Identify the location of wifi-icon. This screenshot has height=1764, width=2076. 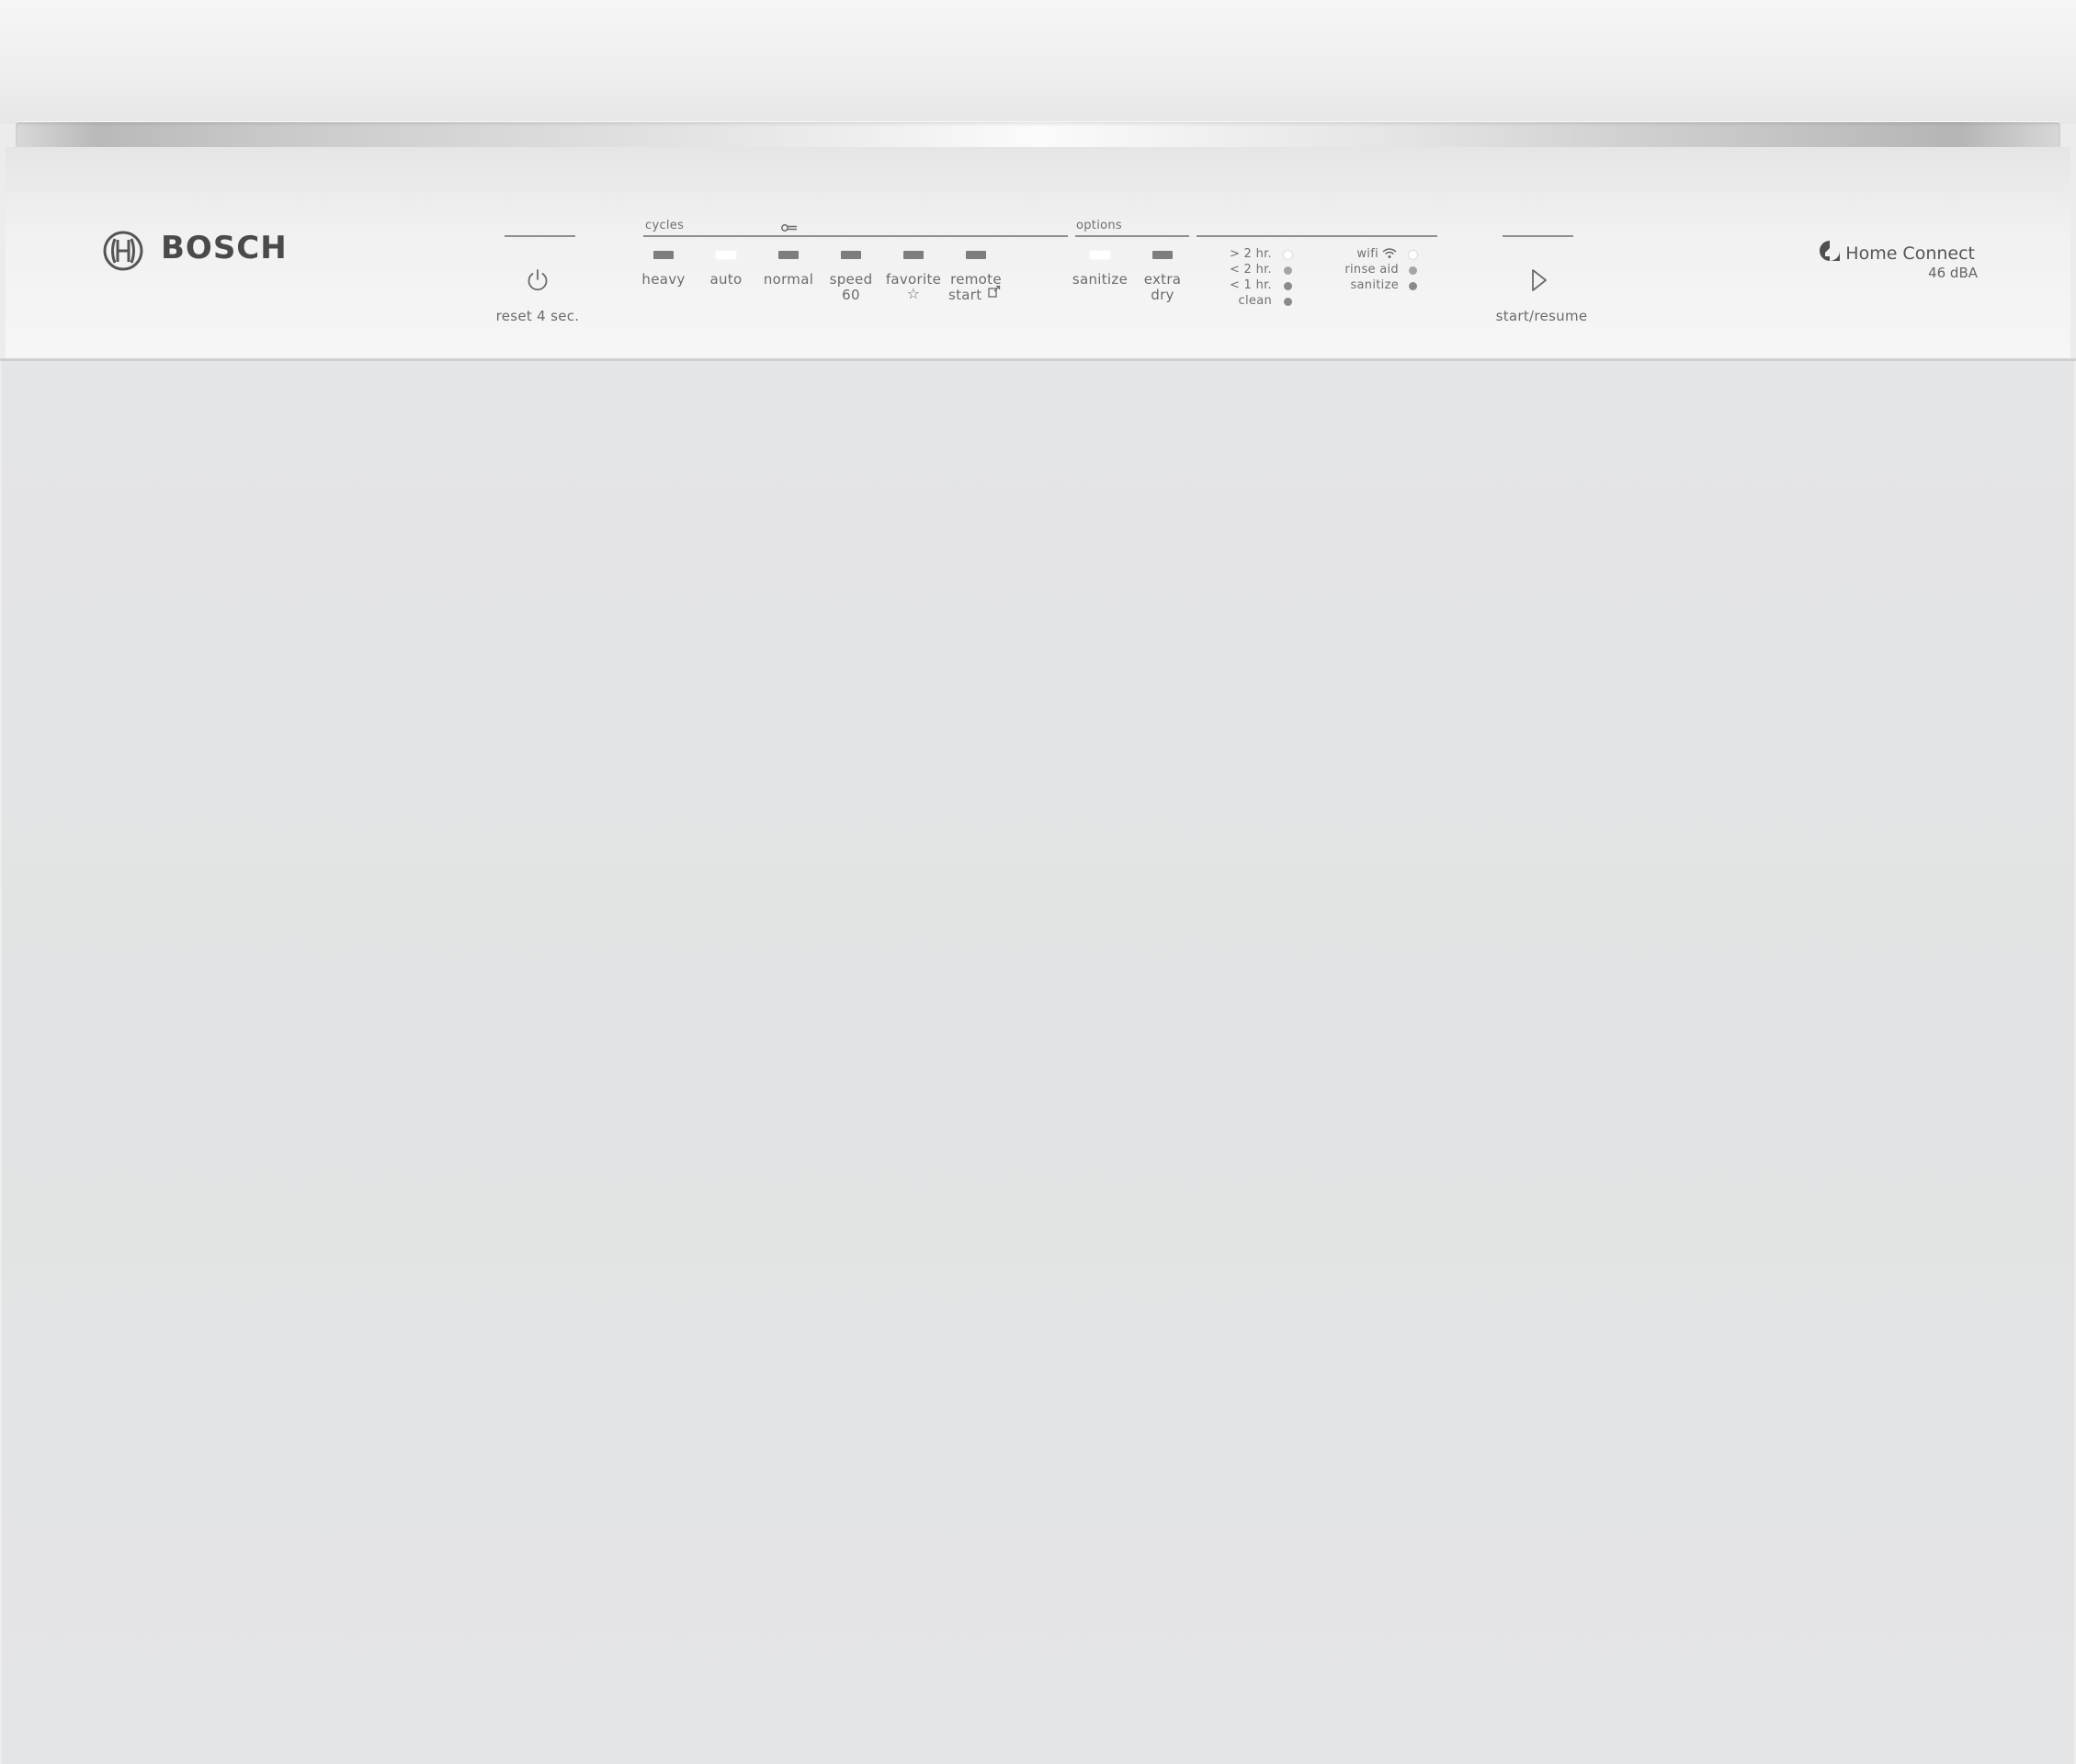
(1389, 253).